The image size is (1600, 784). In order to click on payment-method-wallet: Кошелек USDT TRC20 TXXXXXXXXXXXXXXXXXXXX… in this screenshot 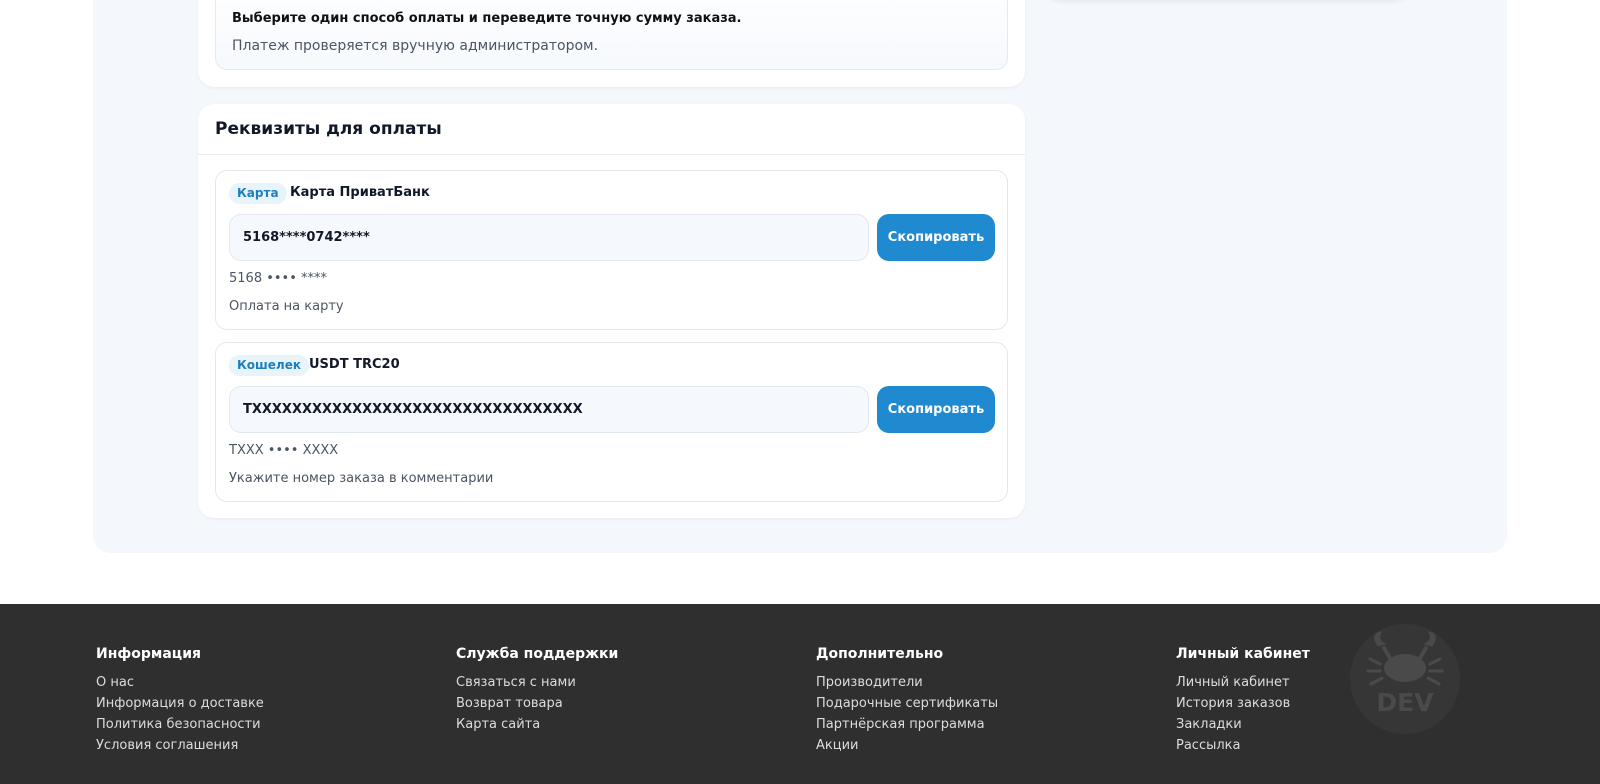, I will do `click(611, 422)`.